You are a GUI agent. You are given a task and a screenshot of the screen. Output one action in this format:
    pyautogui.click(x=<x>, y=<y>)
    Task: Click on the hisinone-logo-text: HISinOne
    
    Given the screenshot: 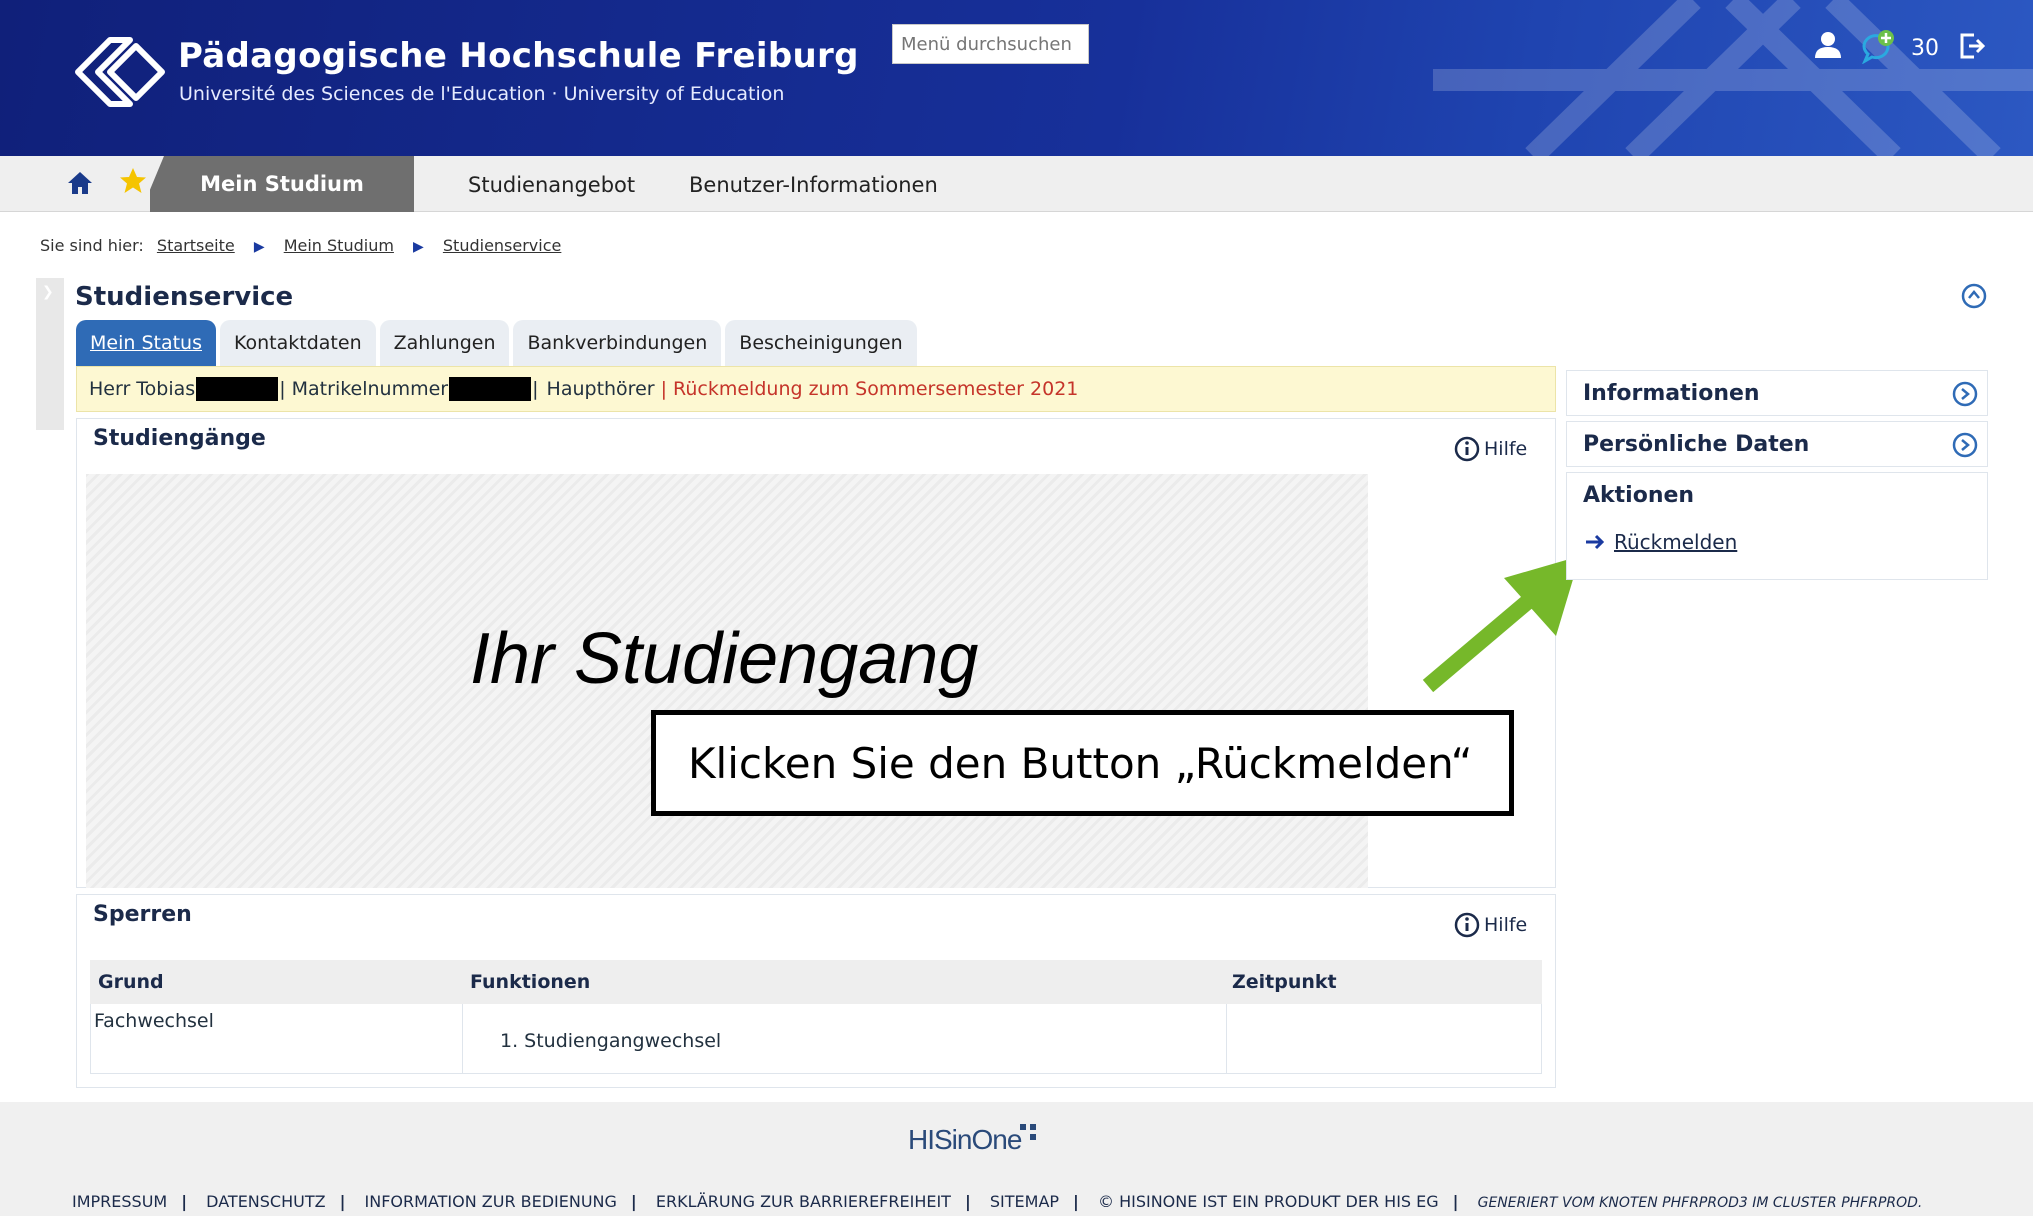 What is the action you would take?
    pyautogui.click(x=965, y=1139)
    